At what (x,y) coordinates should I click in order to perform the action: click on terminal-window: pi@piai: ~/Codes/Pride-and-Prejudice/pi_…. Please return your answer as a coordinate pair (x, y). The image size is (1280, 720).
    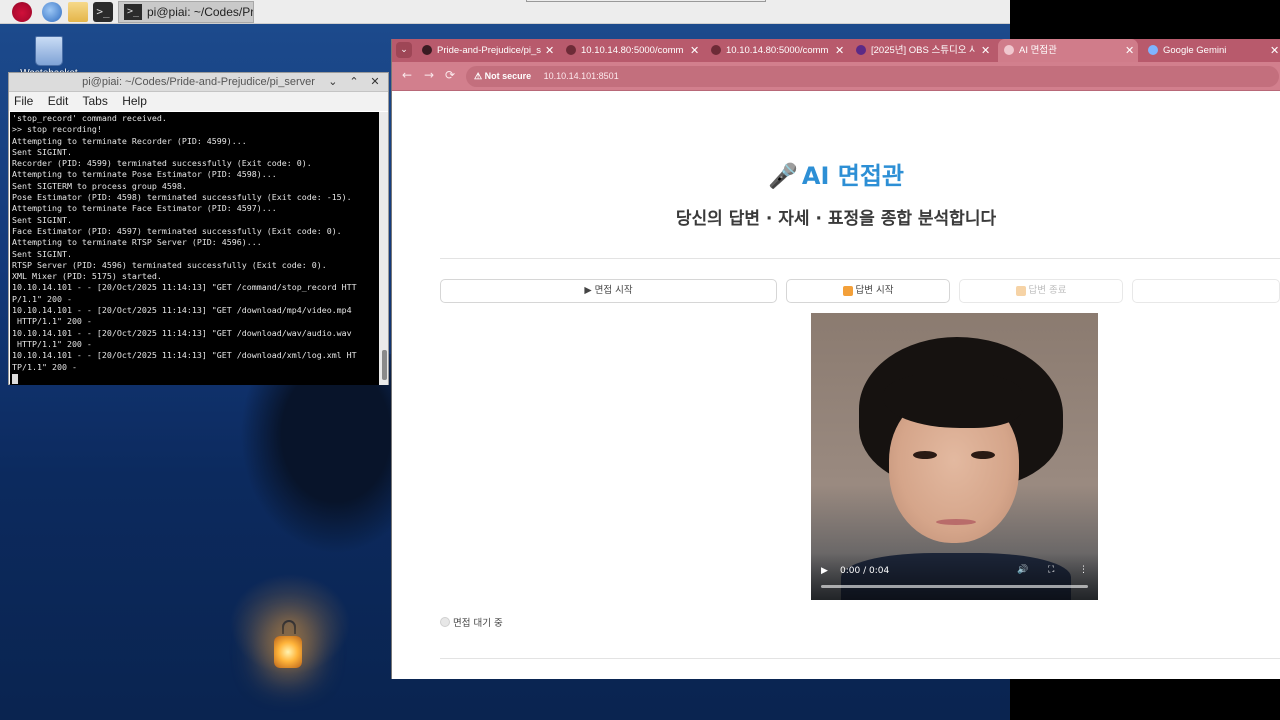
    Looking at the image, I should click on (198, 228).